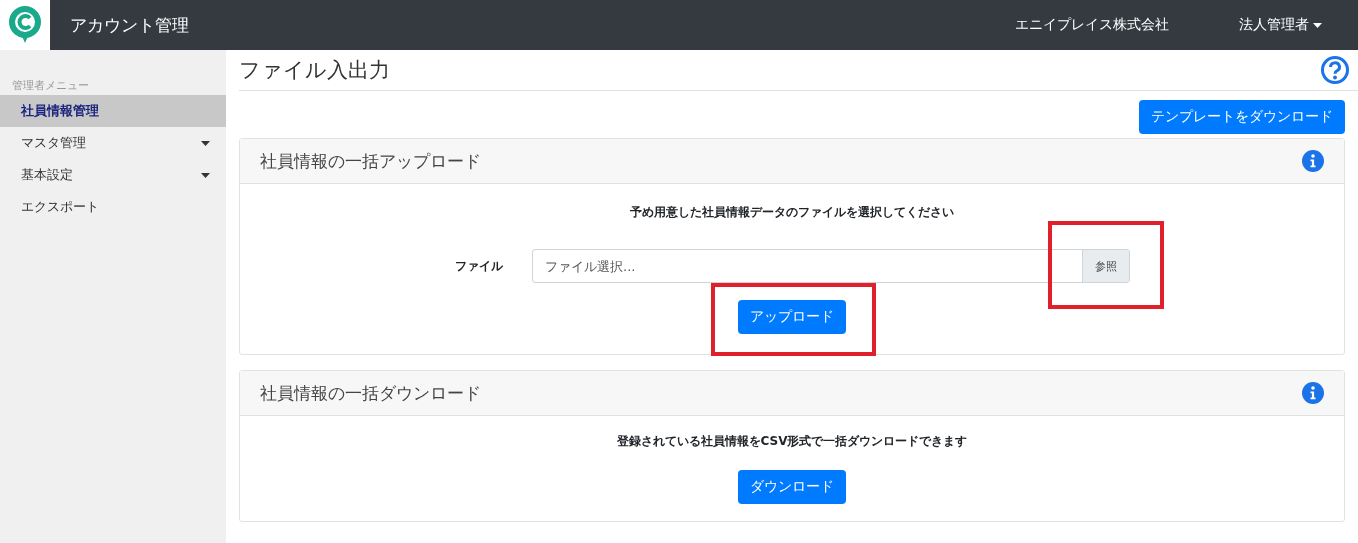  Describe the element at coordinates (113, 111) in the screenshot. I see `sidebar-item: 社員情報管理` at that location.